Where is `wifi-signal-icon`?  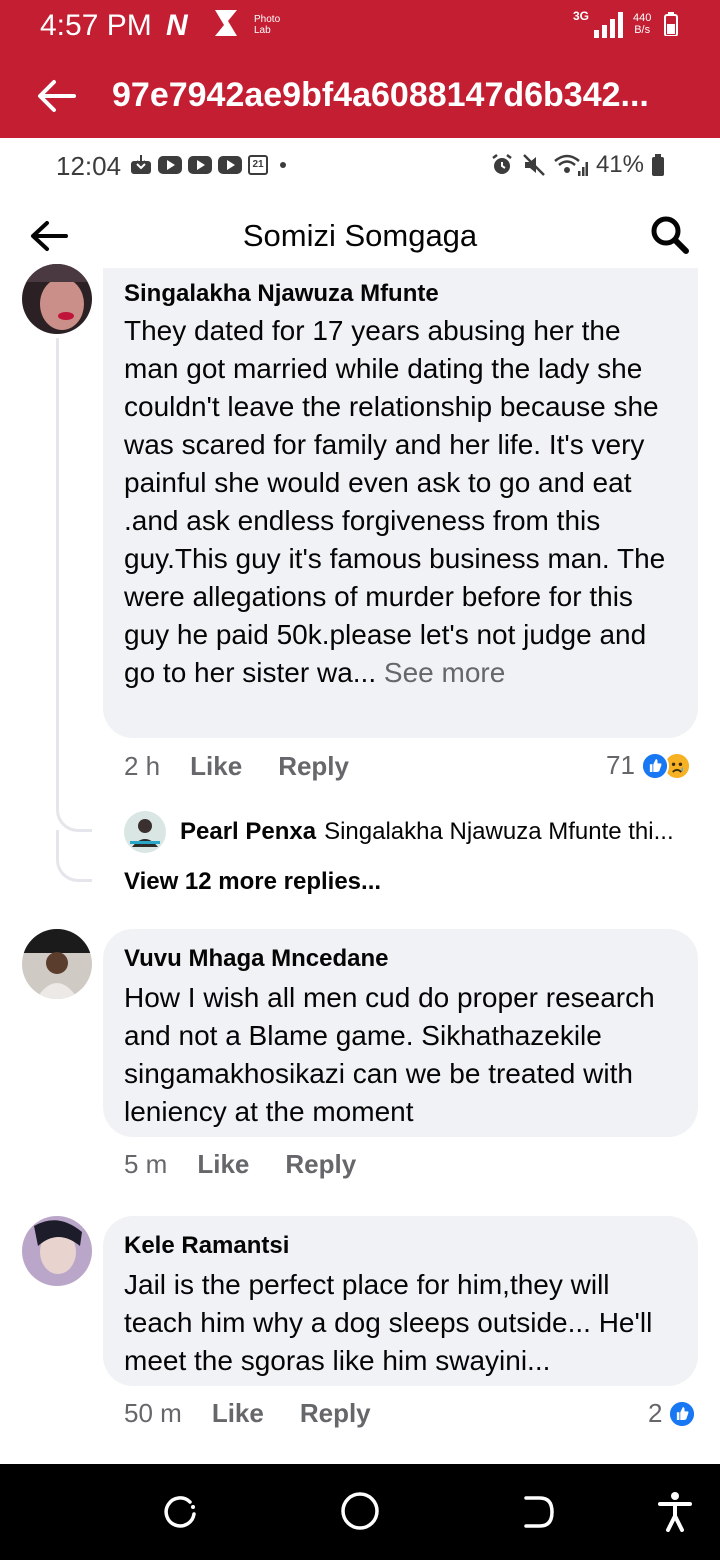
wifi-signal-icon is located at coordinates (571, 165).